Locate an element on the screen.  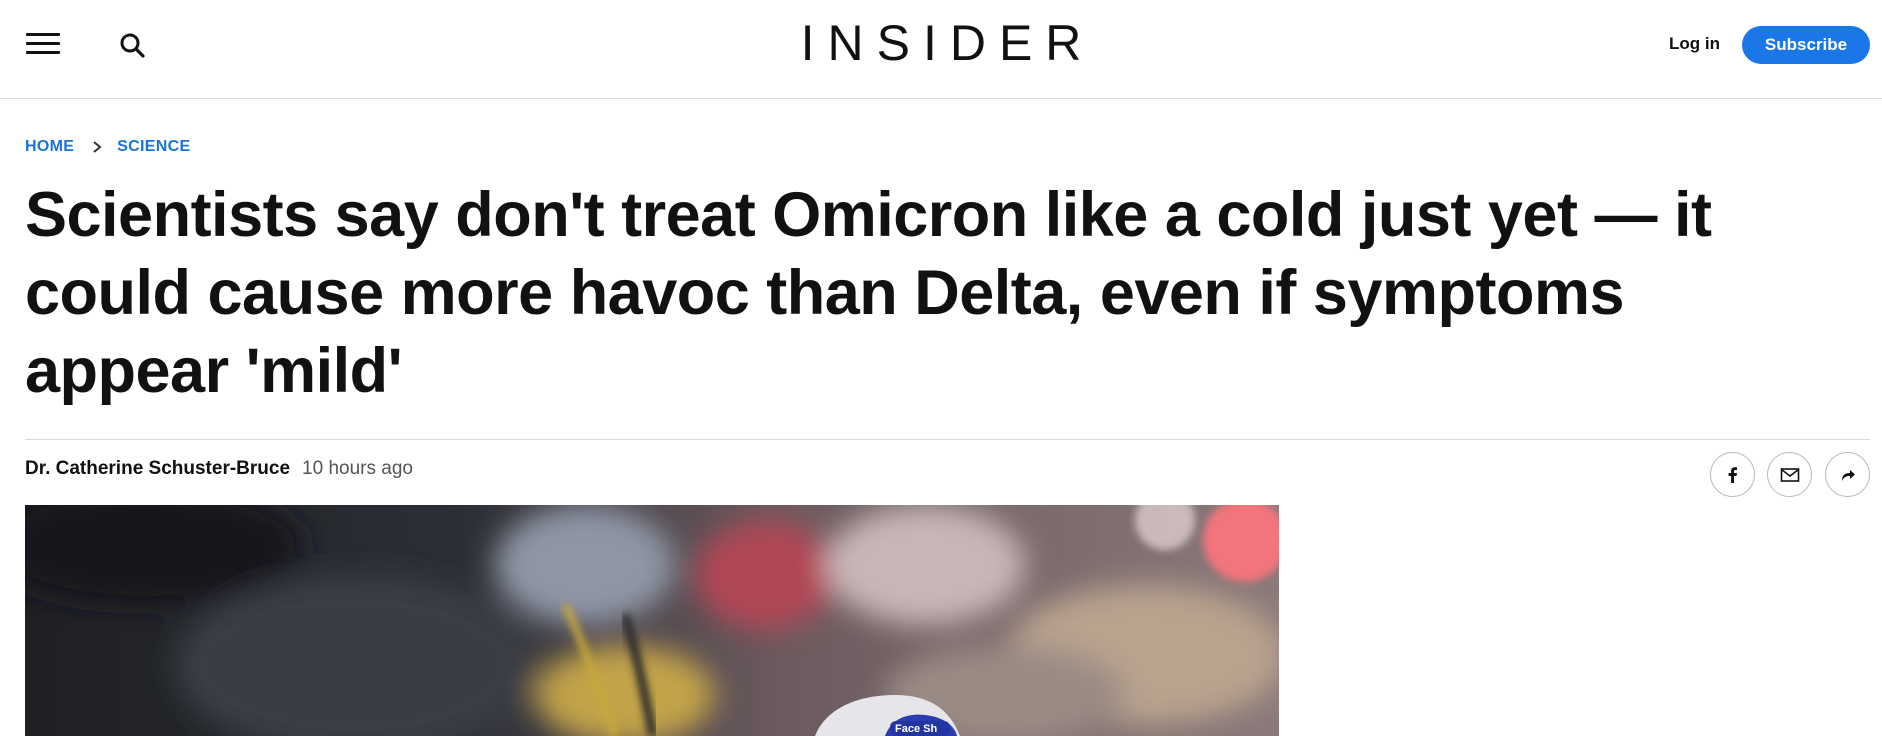
publish-time: 10 hours ago is located at coordinates (357, 468).